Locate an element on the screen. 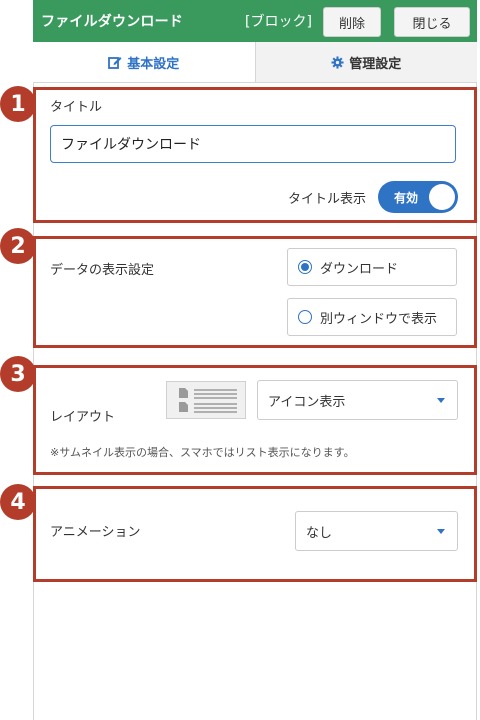 Image resolution: width=480 pixels, height=720 pixels. marker-3: 3 is located at coordinates (18, 374).